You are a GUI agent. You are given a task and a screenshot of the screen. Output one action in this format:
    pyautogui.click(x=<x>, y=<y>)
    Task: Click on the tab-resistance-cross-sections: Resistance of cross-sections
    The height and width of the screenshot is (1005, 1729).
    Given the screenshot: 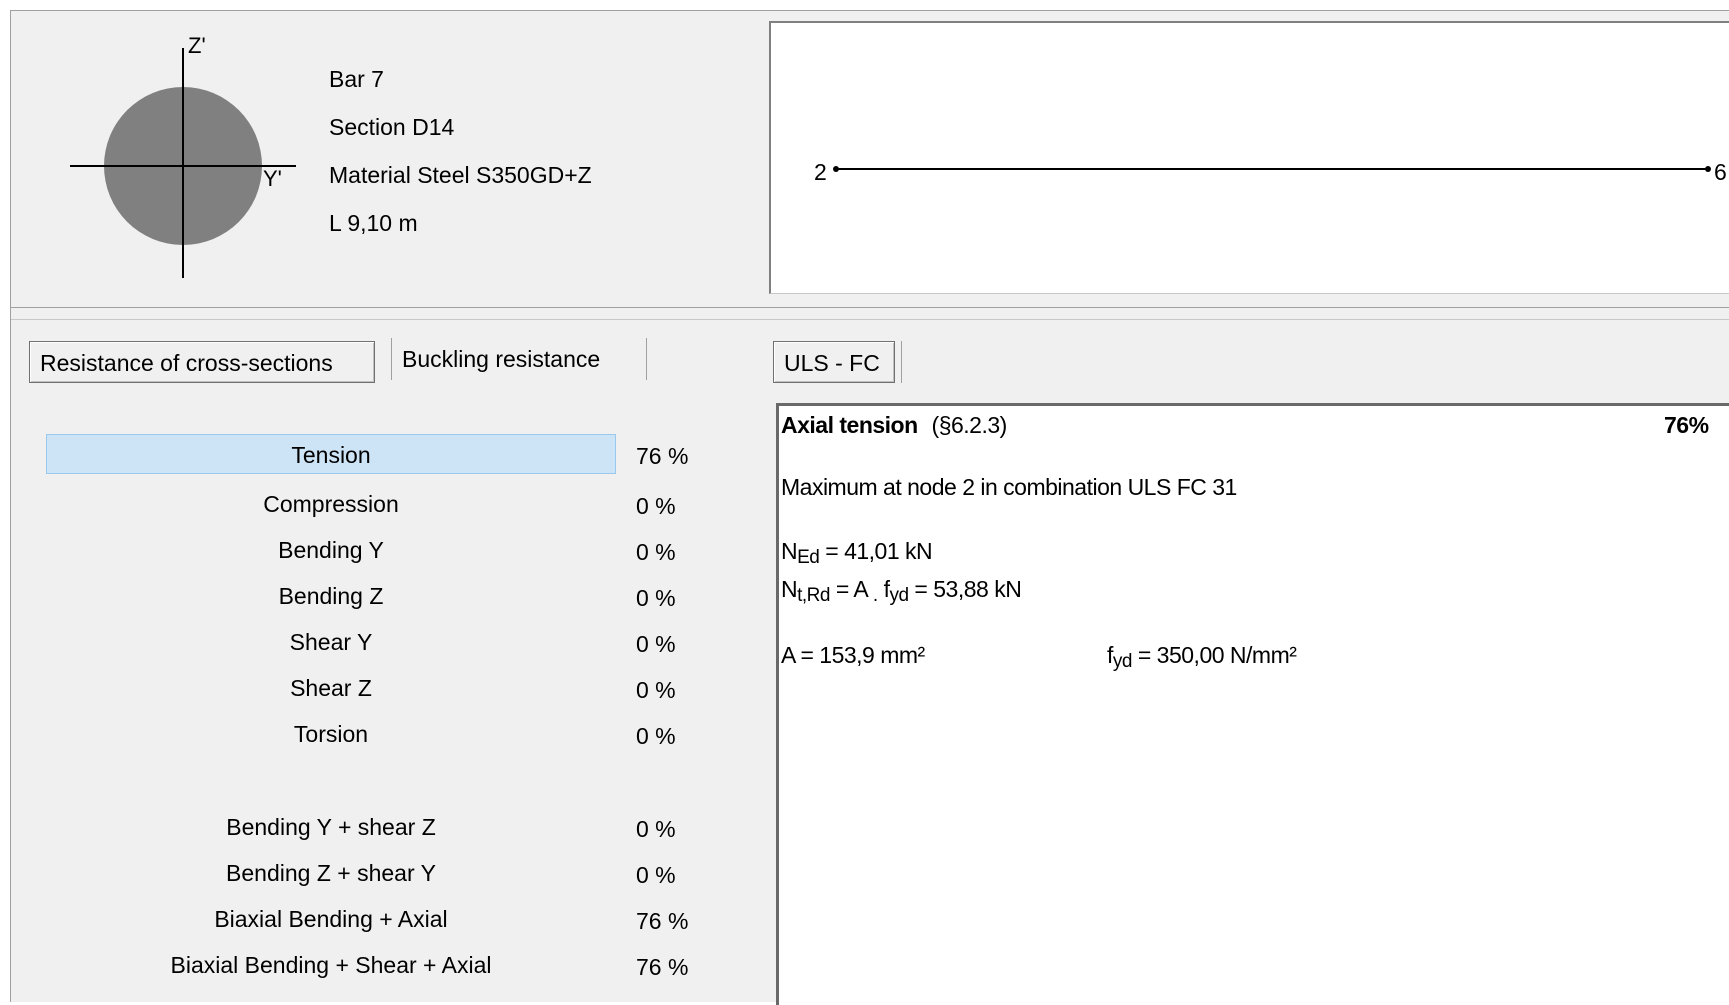 What is the action you would take?
    pyautogui.click(x=202, y=362)
    